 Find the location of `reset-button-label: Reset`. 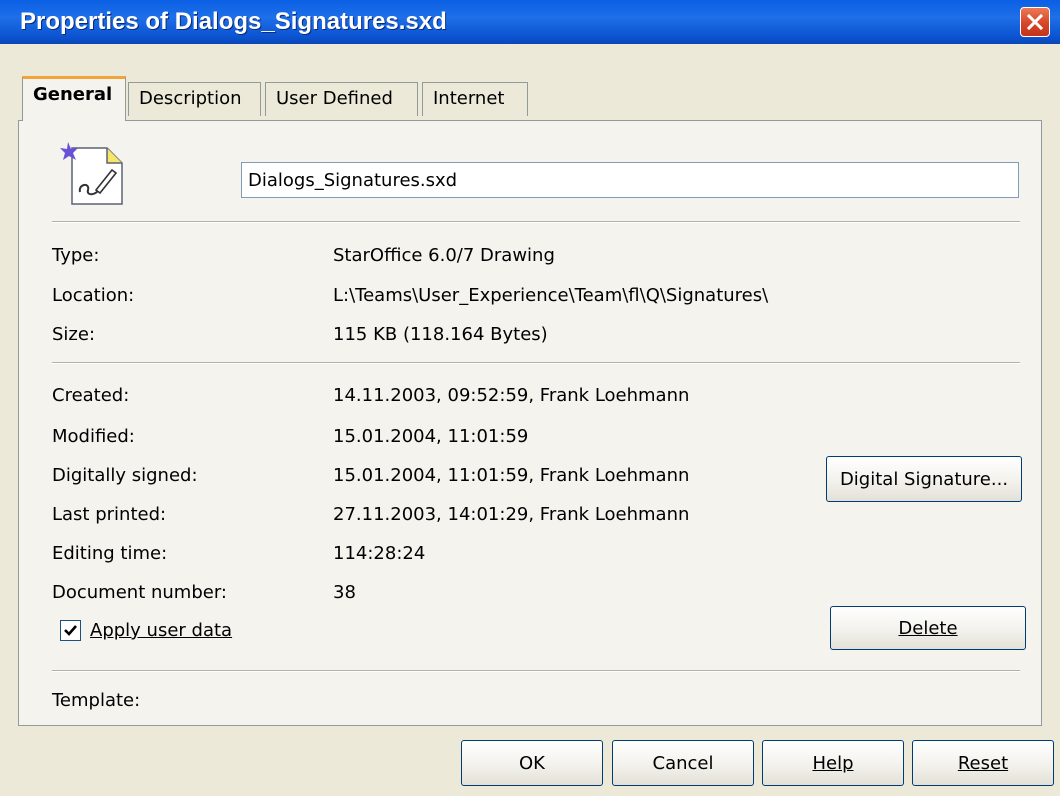

reset-button-label: Reset is located at coordinates (983, 763).